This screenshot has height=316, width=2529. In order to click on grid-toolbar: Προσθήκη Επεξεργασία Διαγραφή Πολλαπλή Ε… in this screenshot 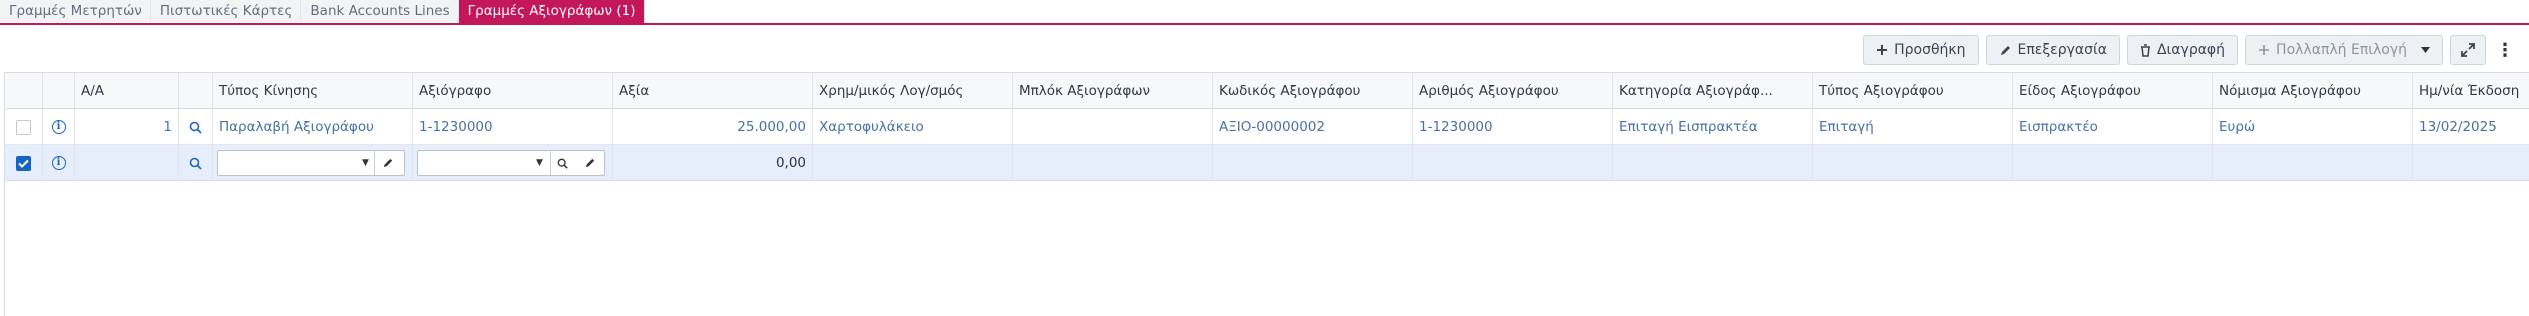, I will do `click(2190, 50)`.